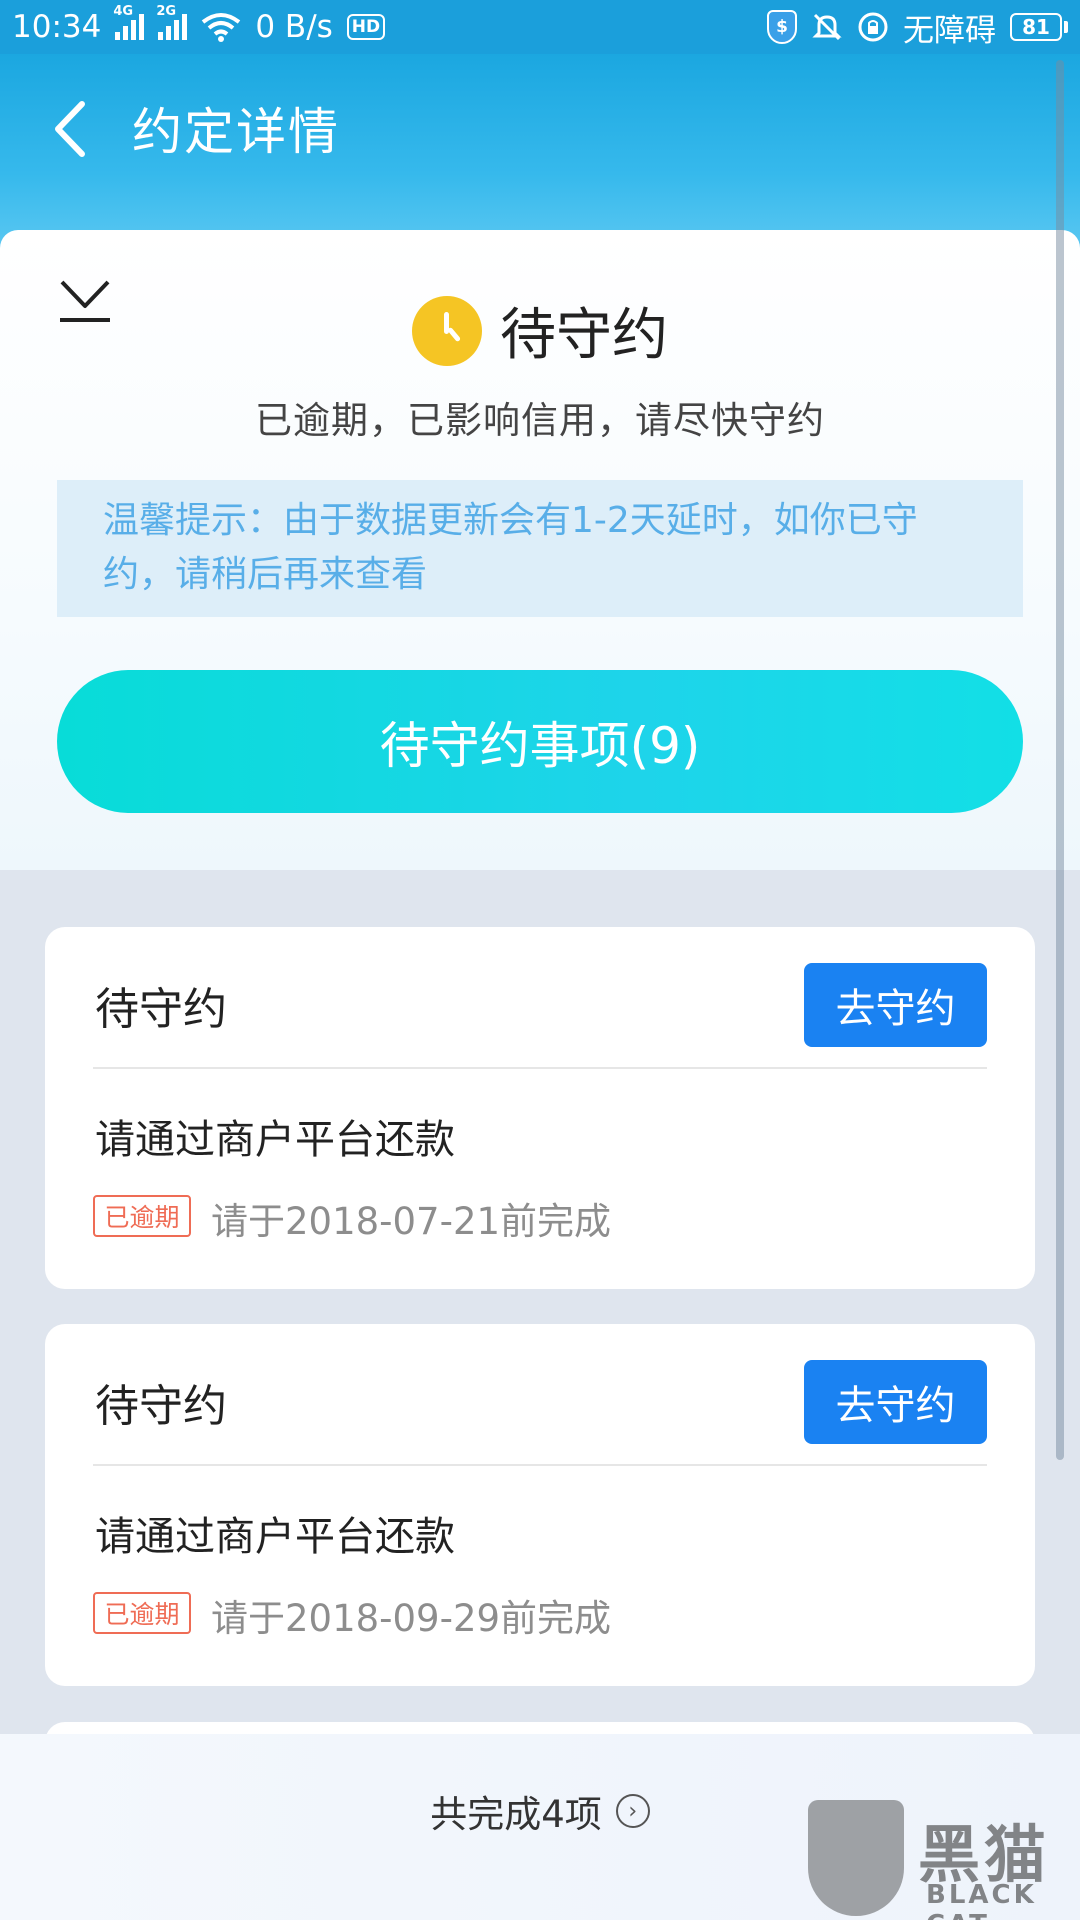  What do you see at coordinates (782, 27) in the screenshot?
I see `shield-icon: $` at bounding box center [782, 27].